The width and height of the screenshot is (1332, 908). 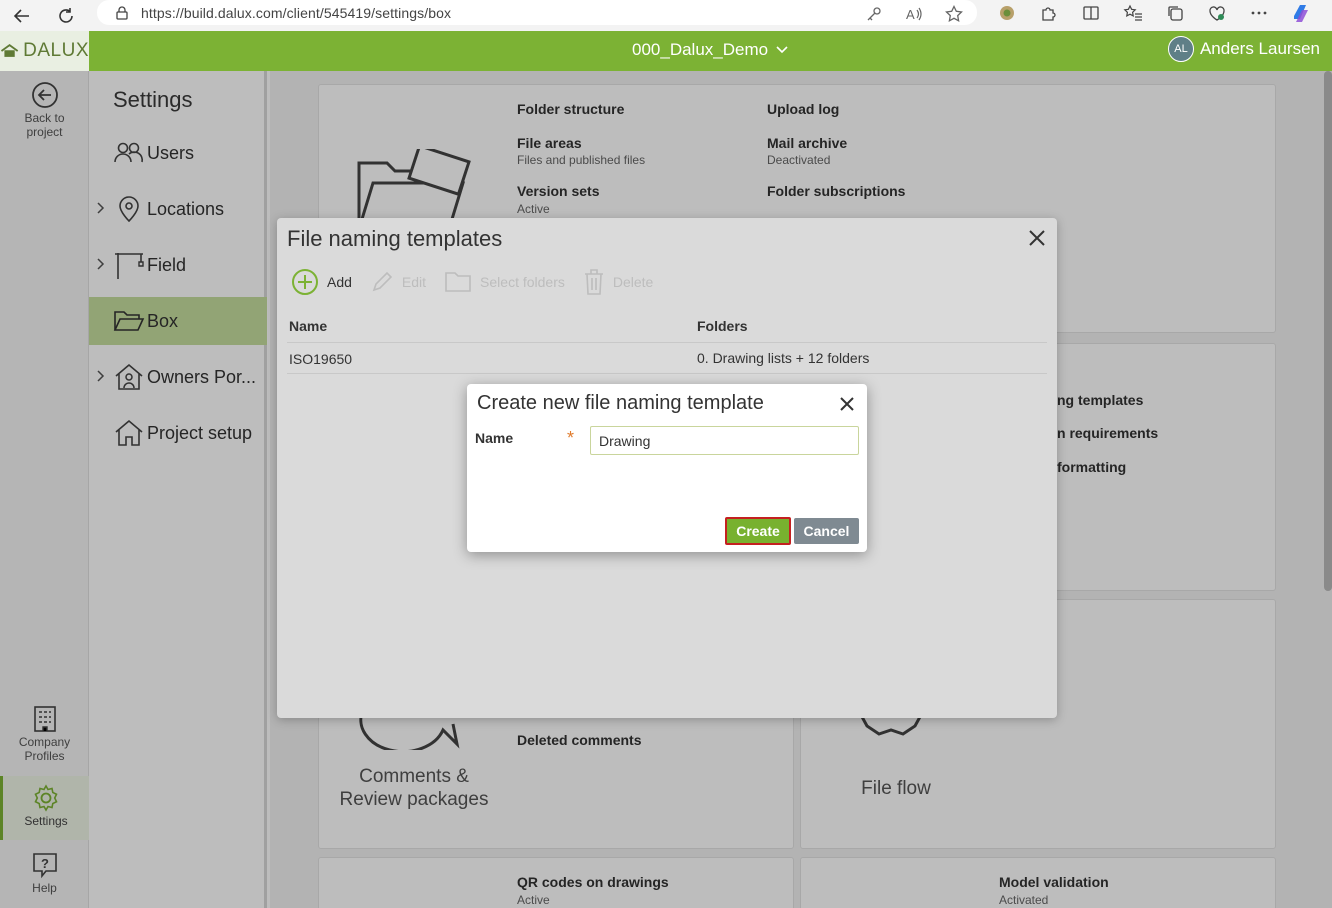 I want to click on select-folders-label: Select folders, so click(x=522, y=282).